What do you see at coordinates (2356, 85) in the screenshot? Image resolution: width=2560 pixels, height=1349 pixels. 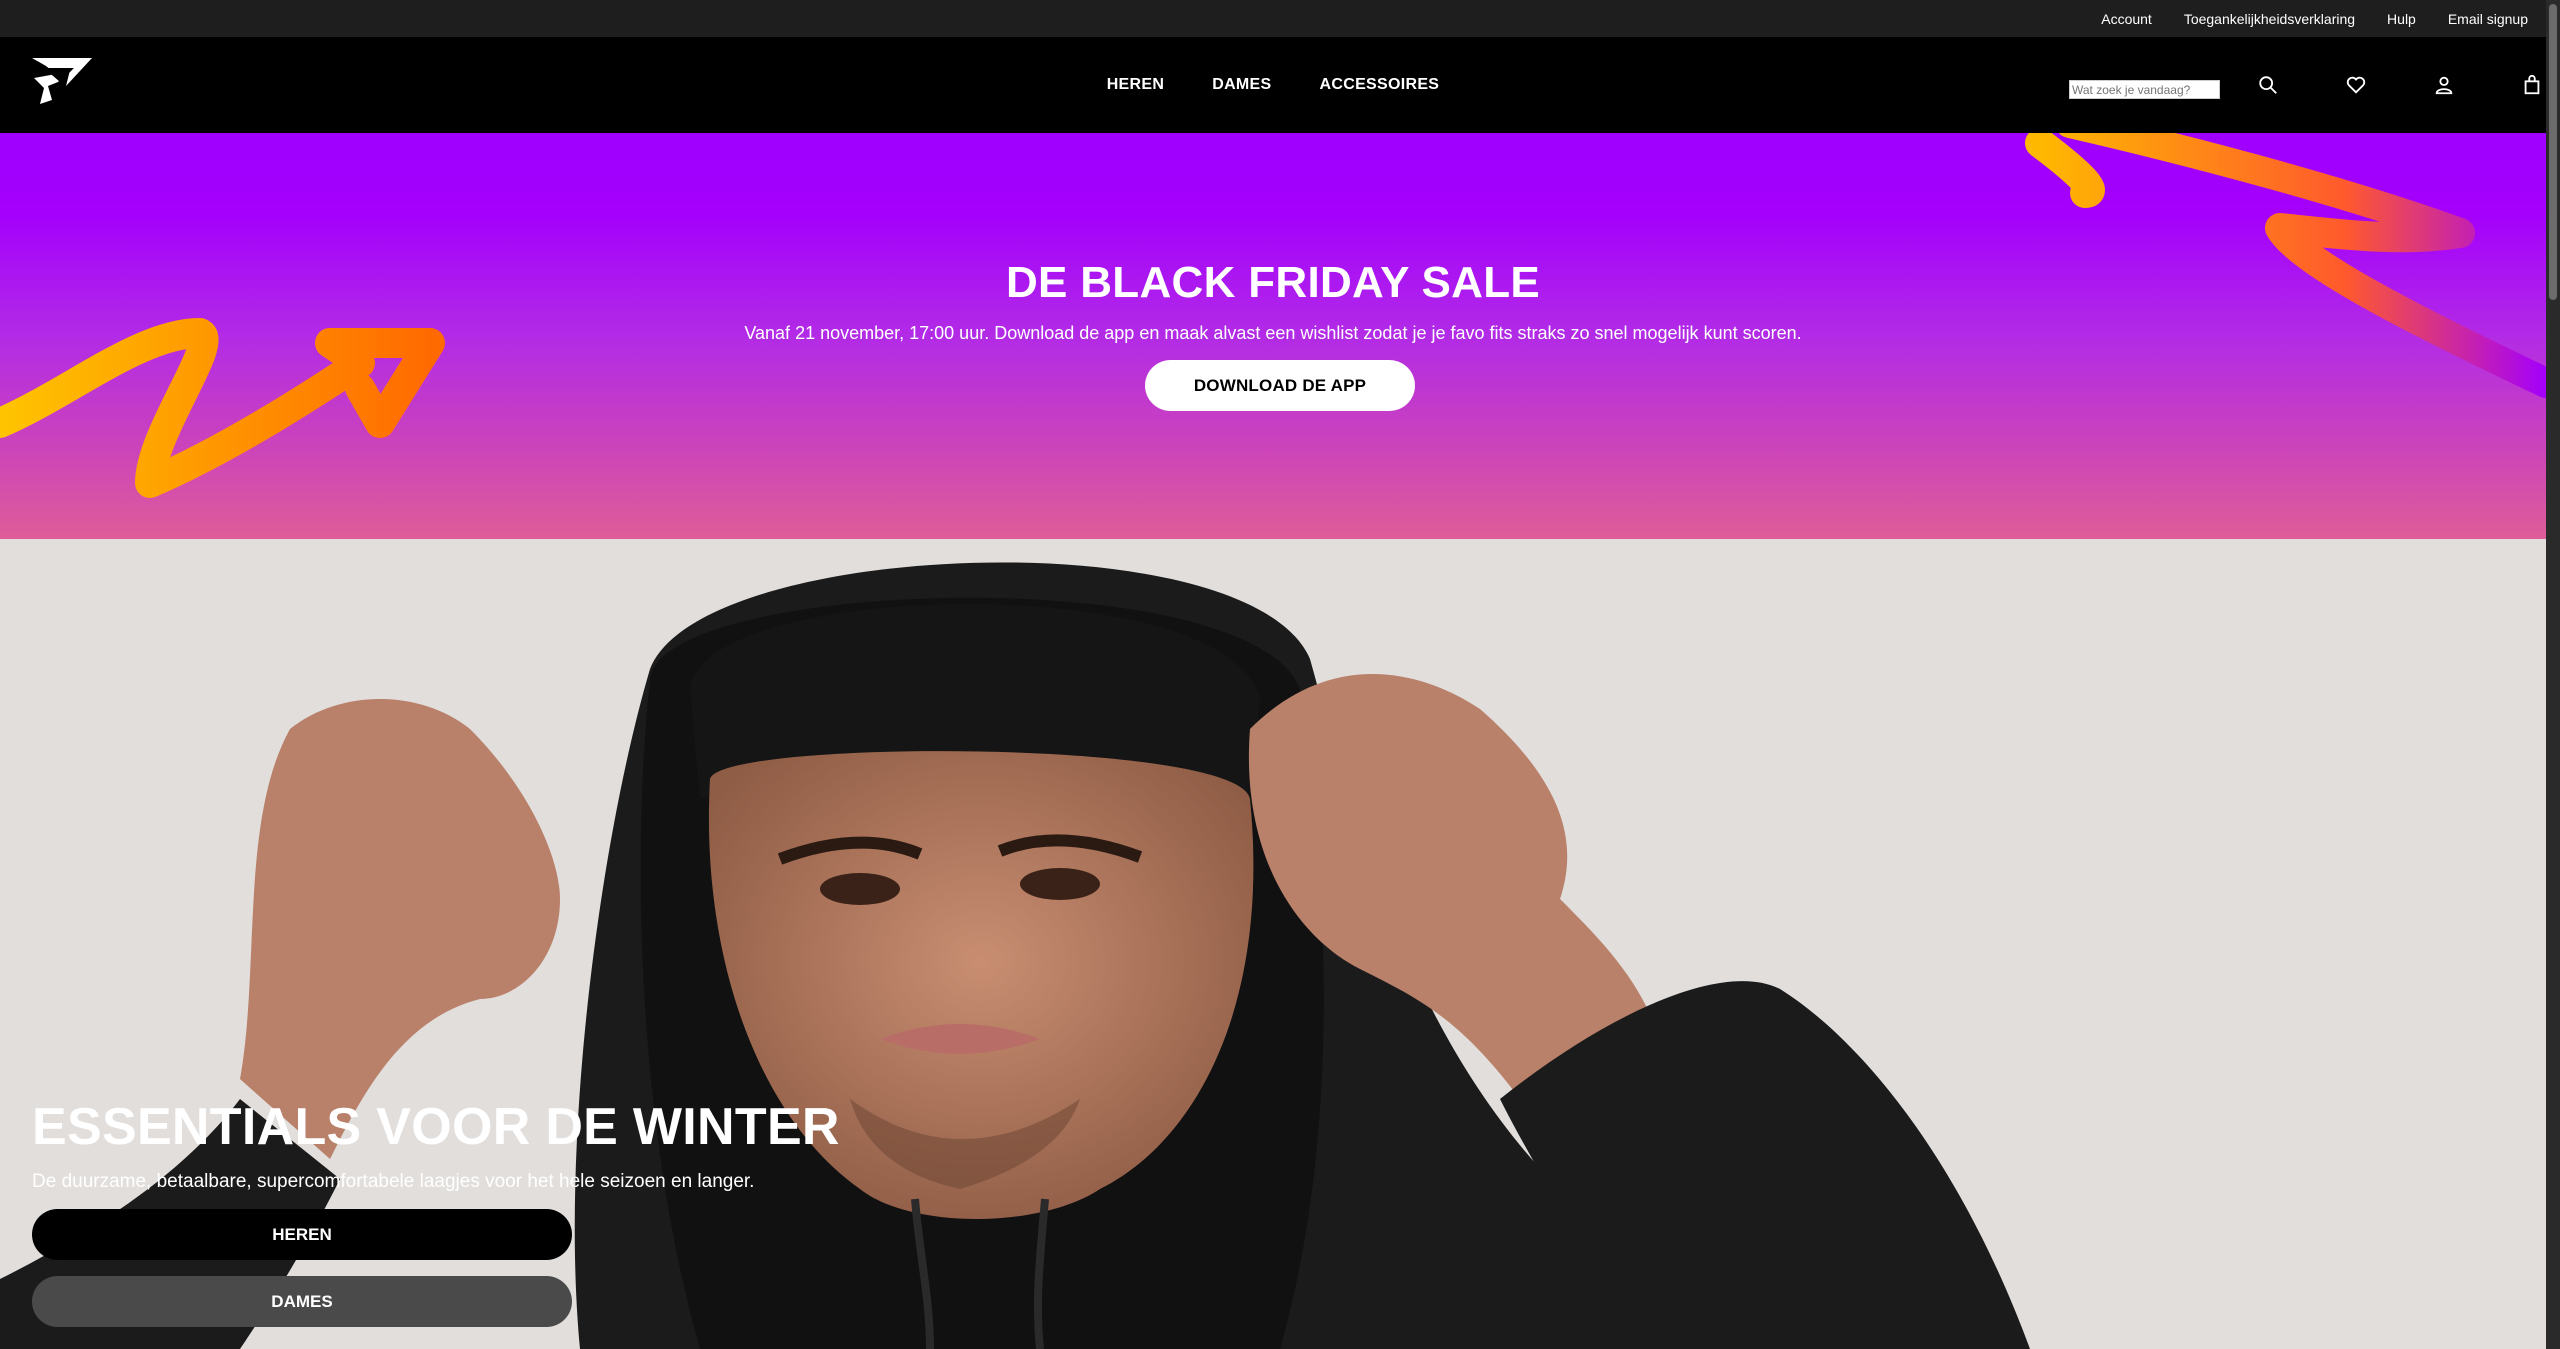 I see `heart-icon` at bounding box center [2356, 85].